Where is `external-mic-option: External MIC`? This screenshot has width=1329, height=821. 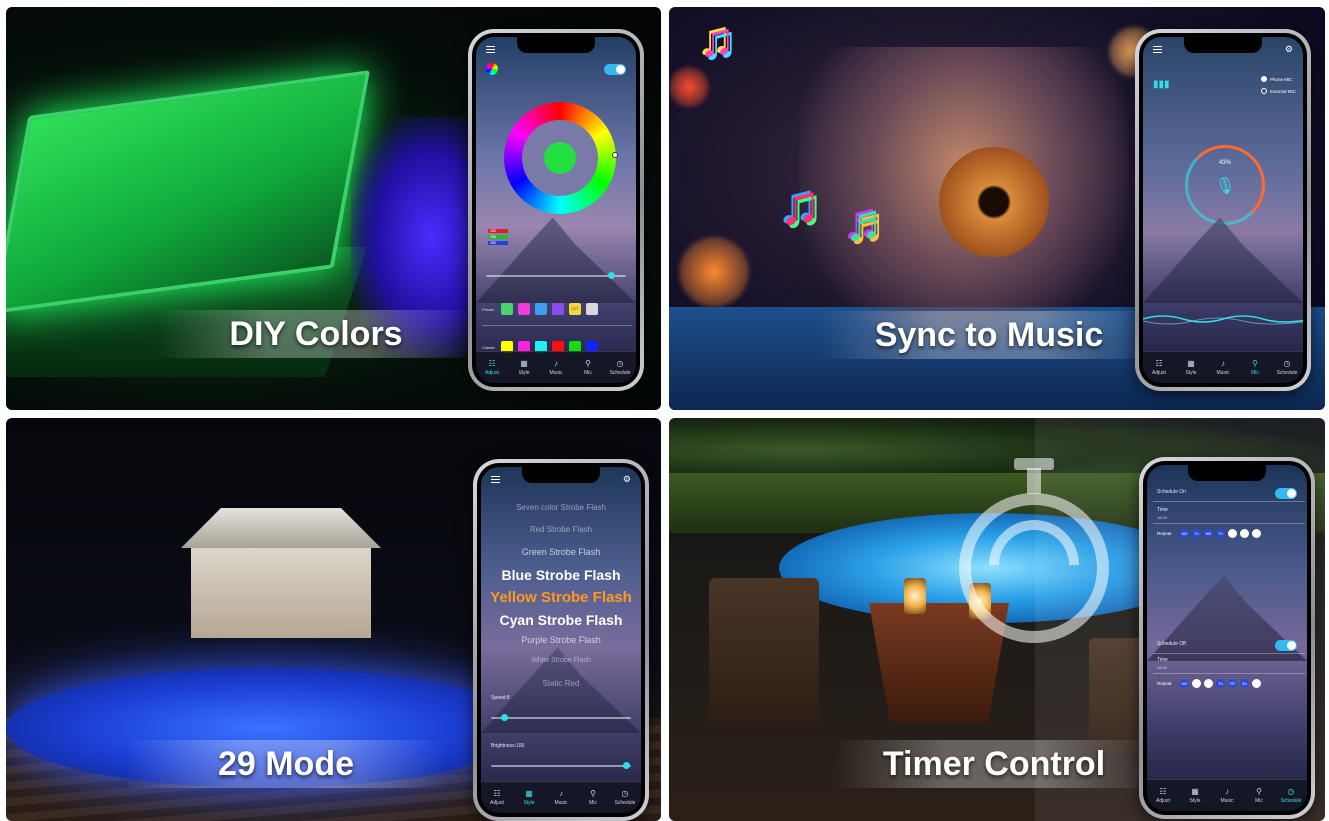 external-mic-option: External MIC is located at coordinates (1278, 91).